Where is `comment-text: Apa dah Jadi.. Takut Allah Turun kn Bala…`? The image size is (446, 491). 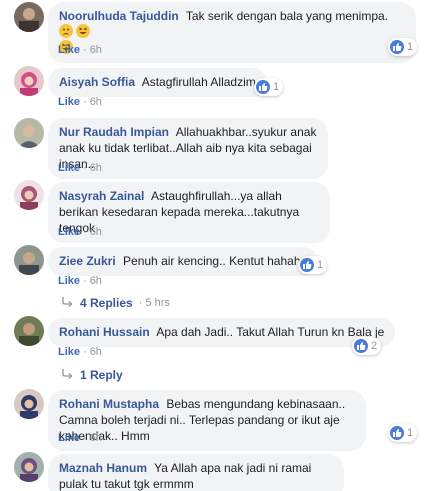
comment-text: Apa dah Jadi.. Takut Allah Turun kn Bala… is located at coordinates (270, 332).